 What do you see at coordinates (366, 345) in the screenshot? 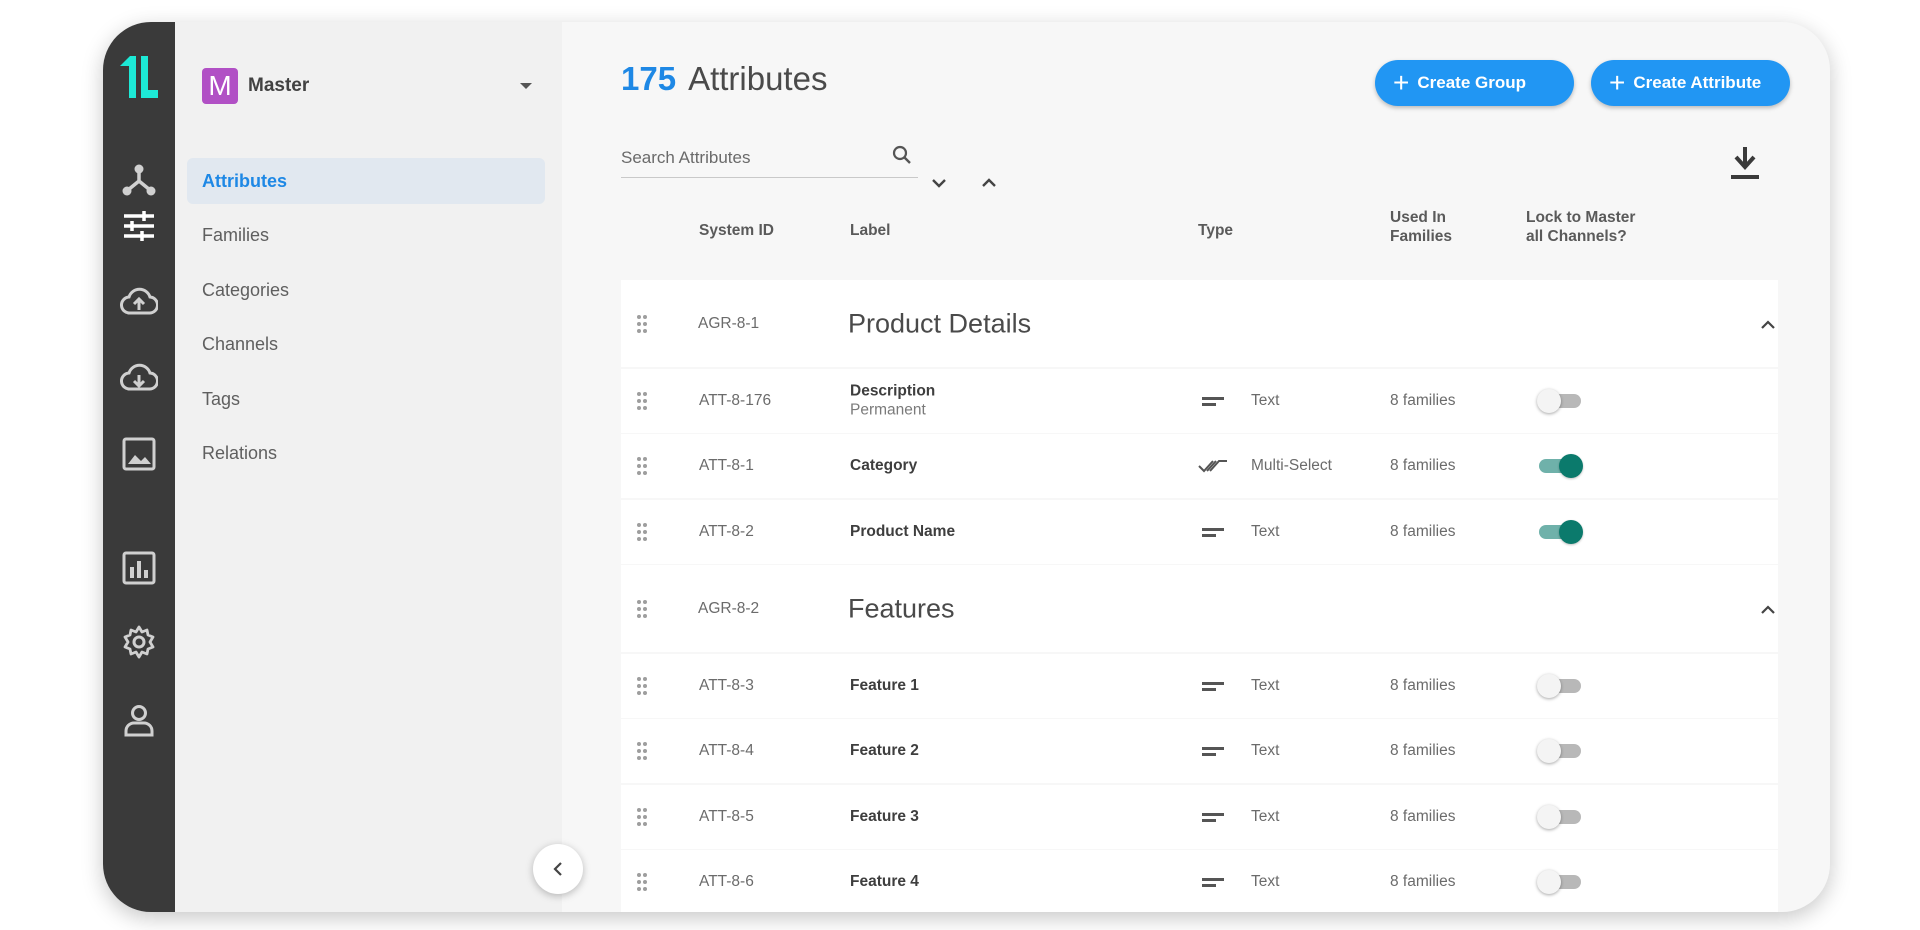
I see `sidebar-item-channels: Channels` at bounding box center [366, 345].